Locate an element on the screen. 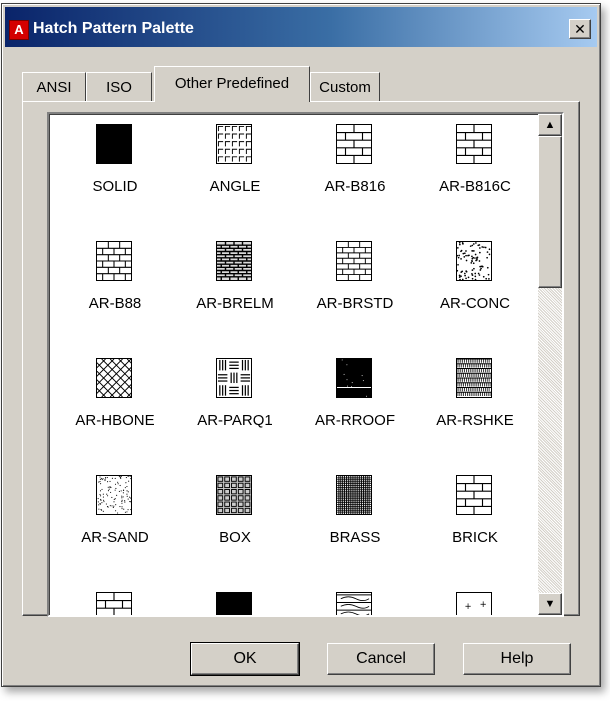 The width and height of the screenshot is (610, 701). pattern-label: AR-RSHKE is located at coordinates (475, 420).